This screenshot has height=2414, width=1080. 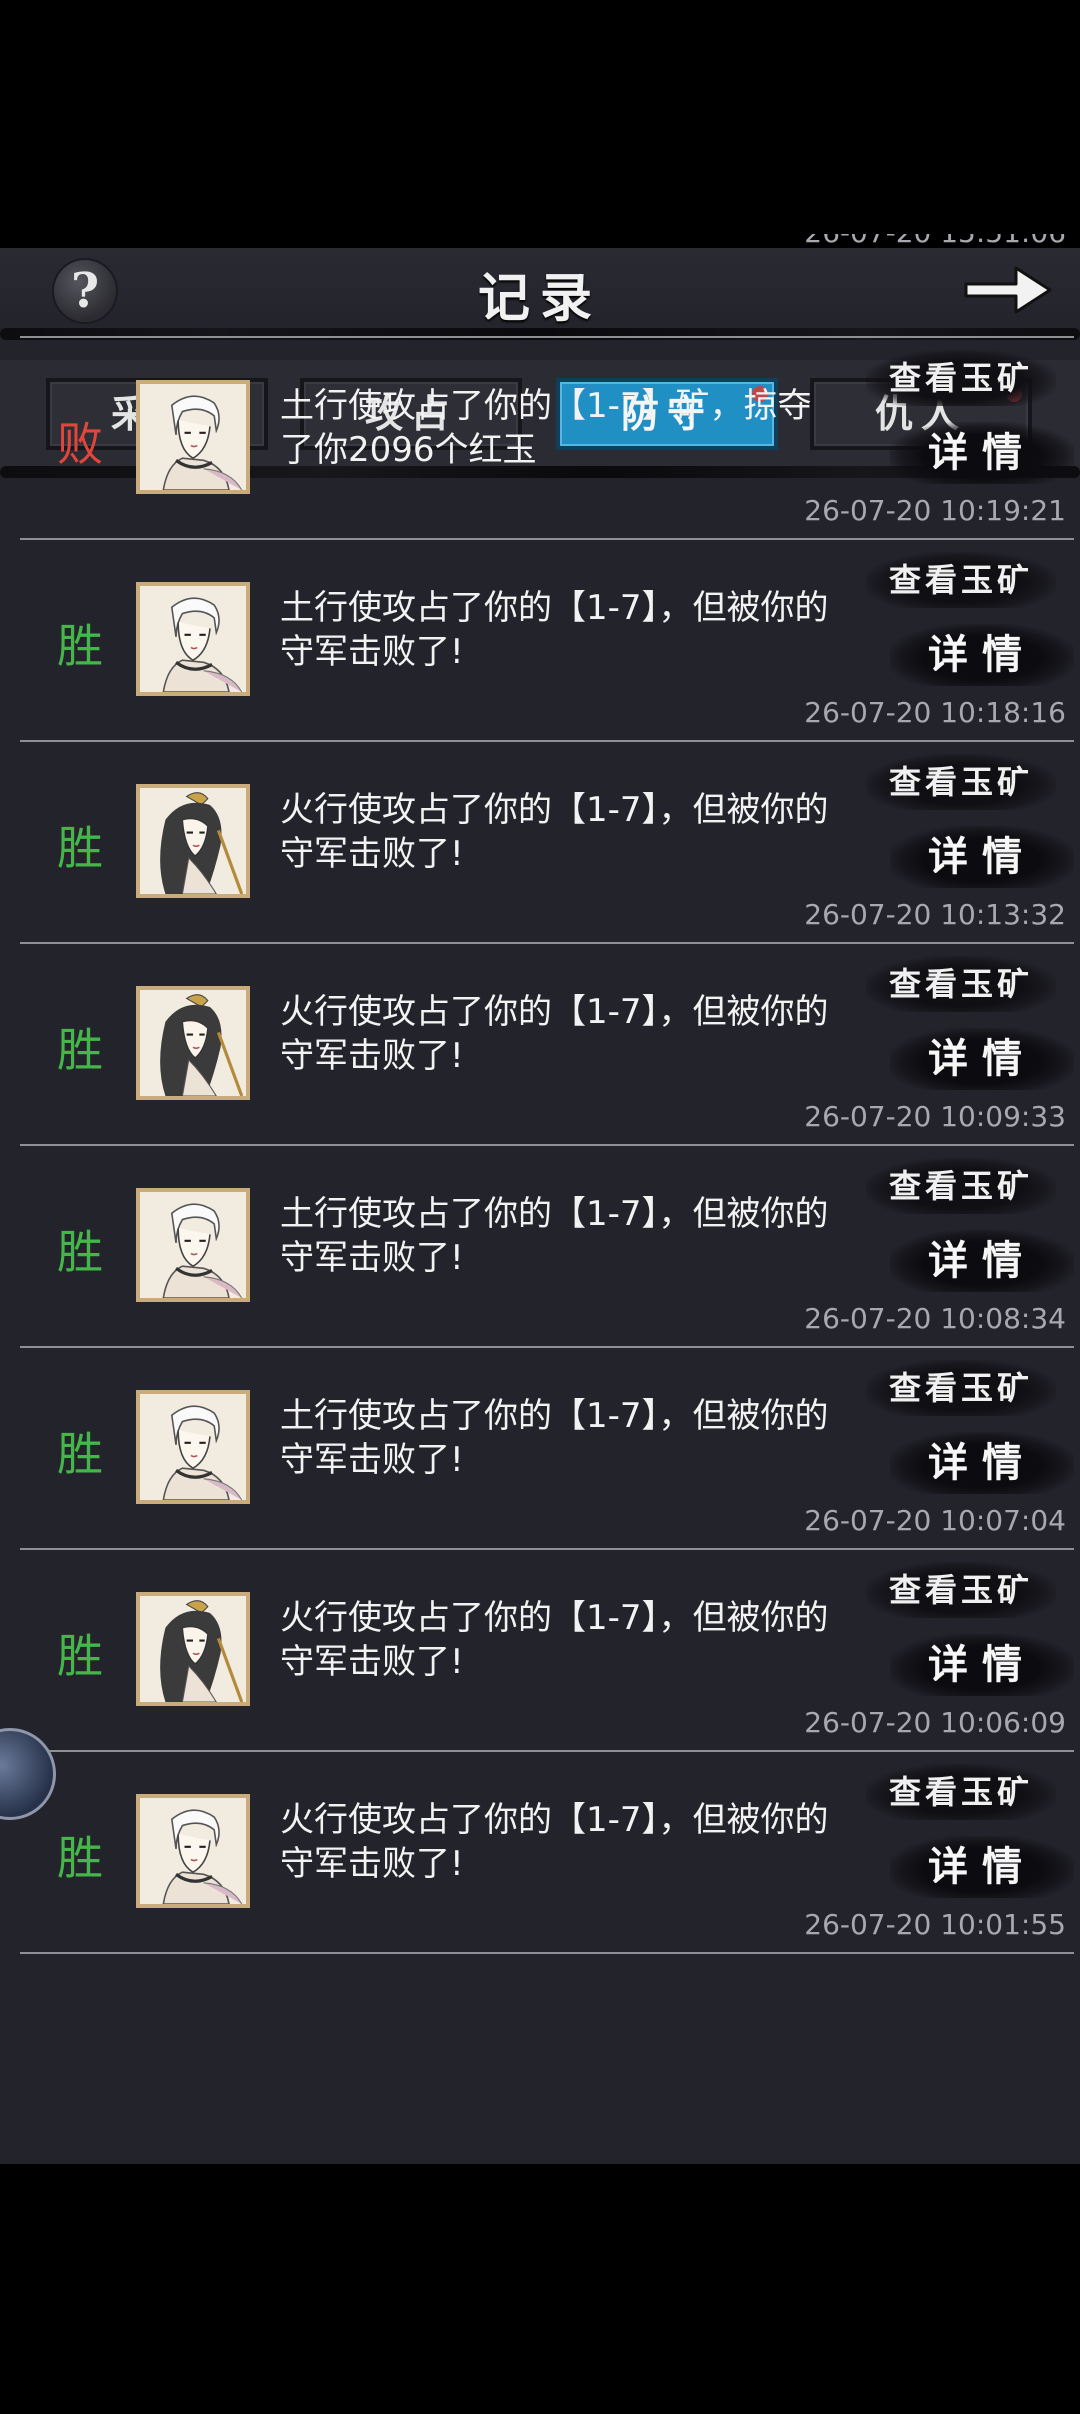 I want to click on page-title: 记录, so click(x=539, y=298).